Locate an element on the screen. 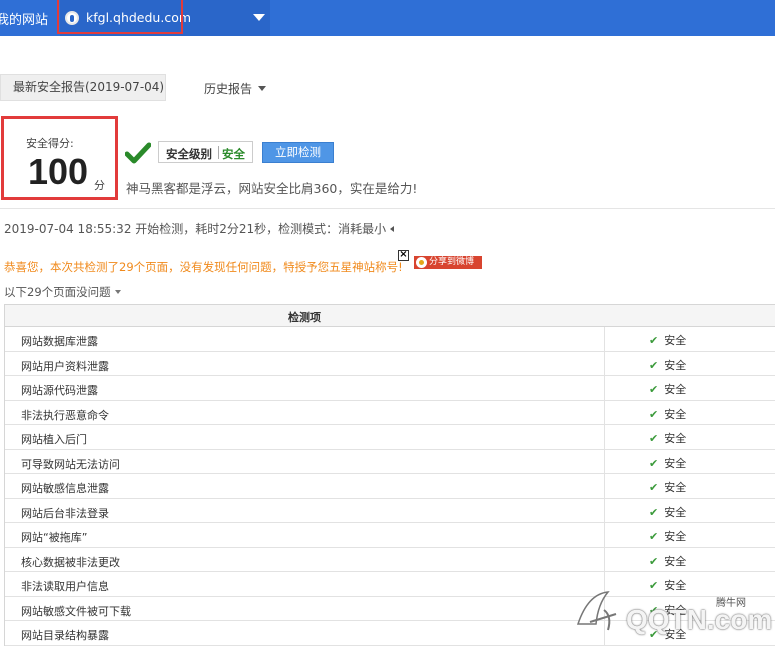  weibo-icon is located at coordinates (421, 262).